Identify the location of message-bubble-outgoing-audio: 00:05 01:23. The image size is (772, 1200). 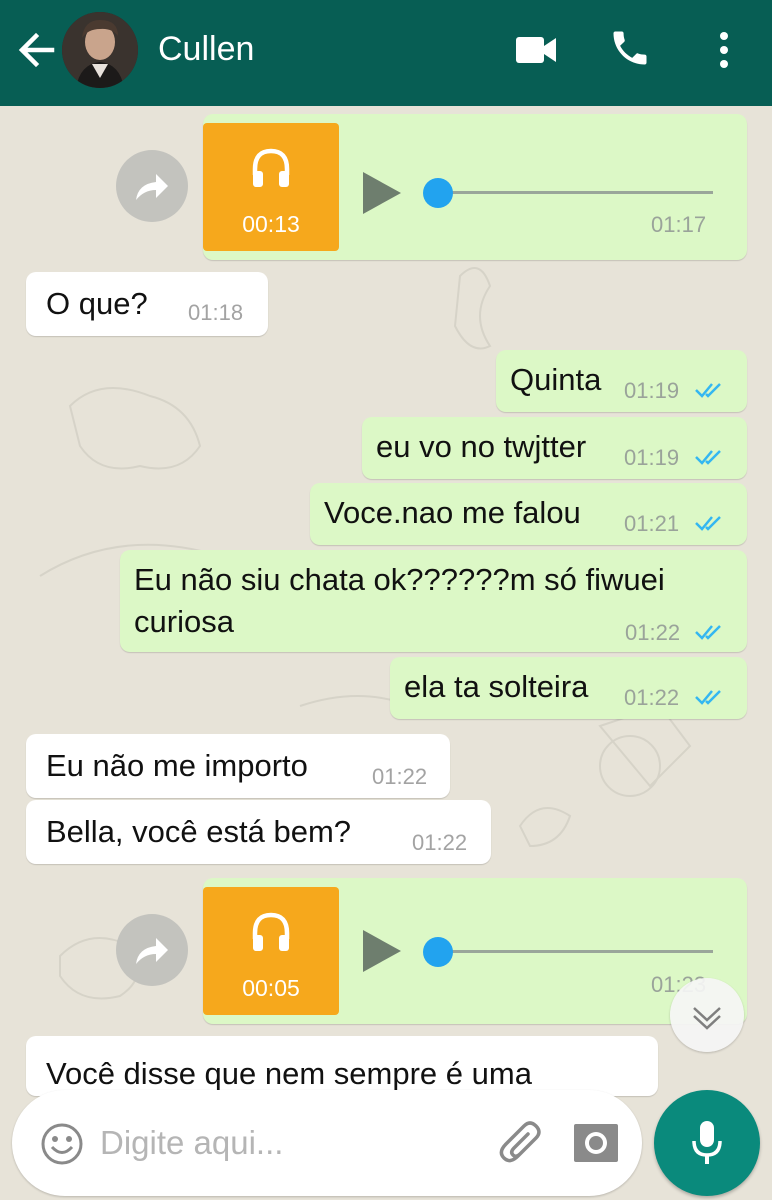
(475, 951).